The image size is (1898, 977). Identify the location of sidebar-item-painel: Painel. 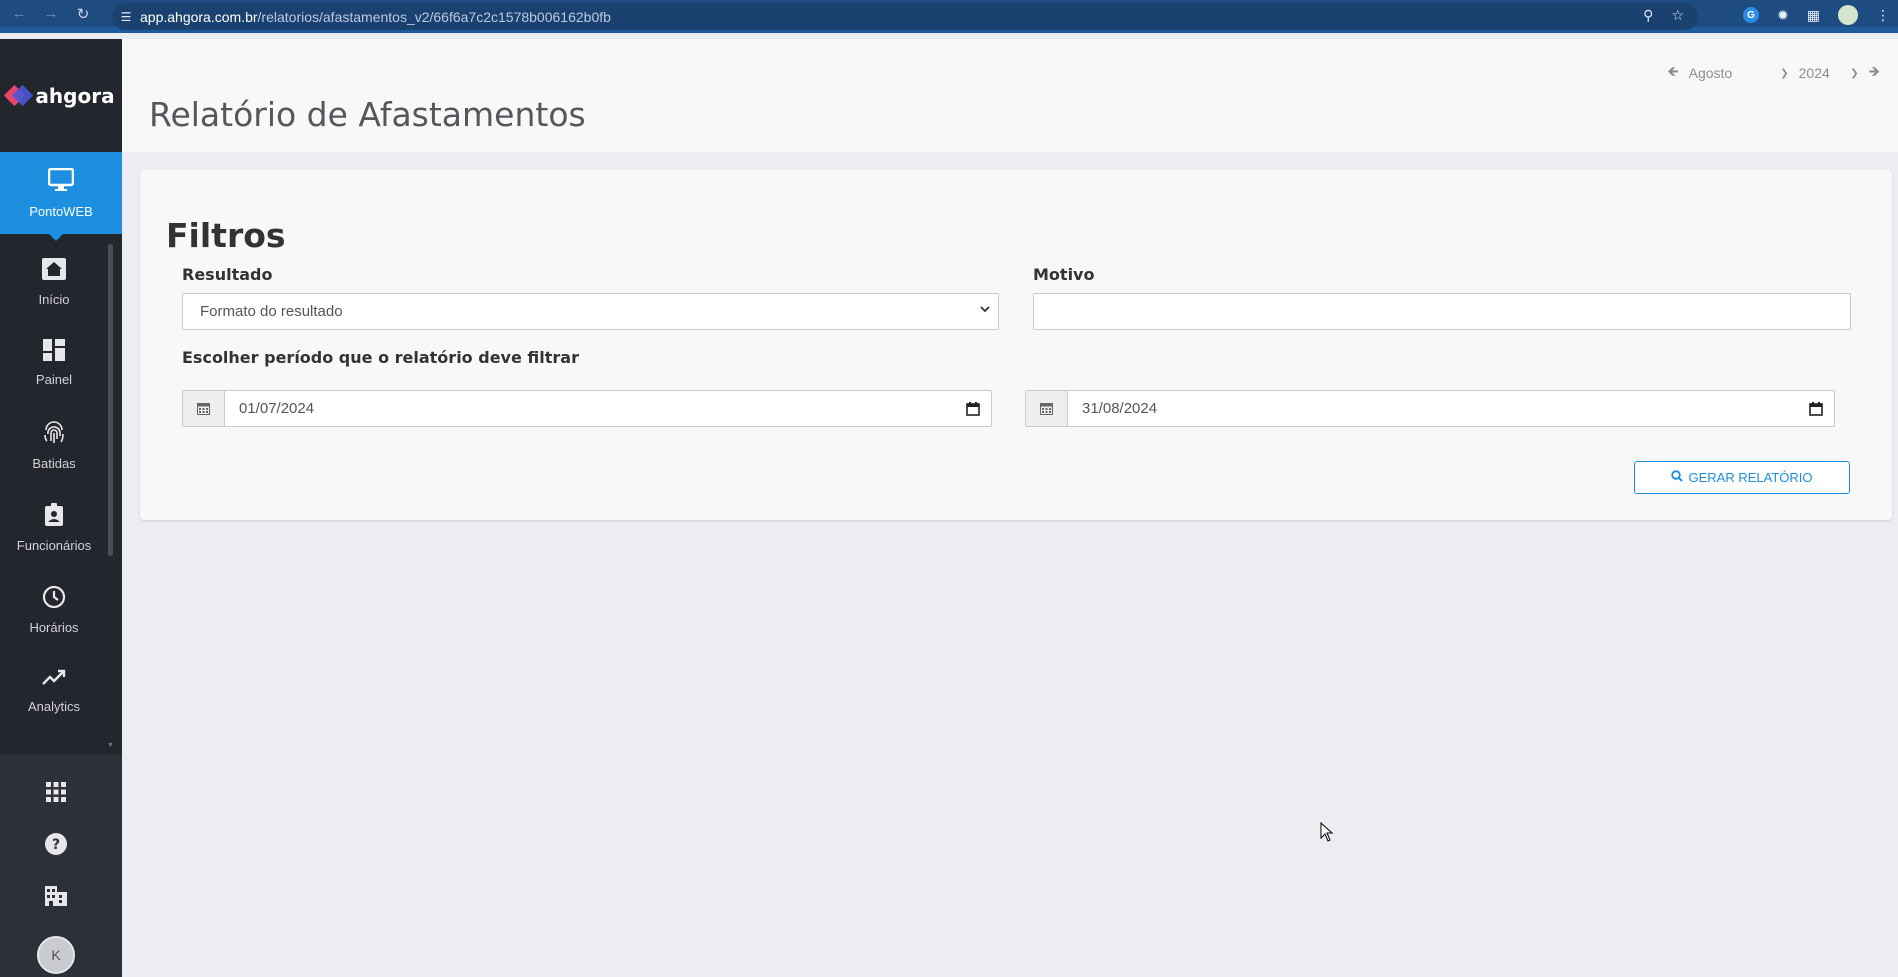
(54, 366).